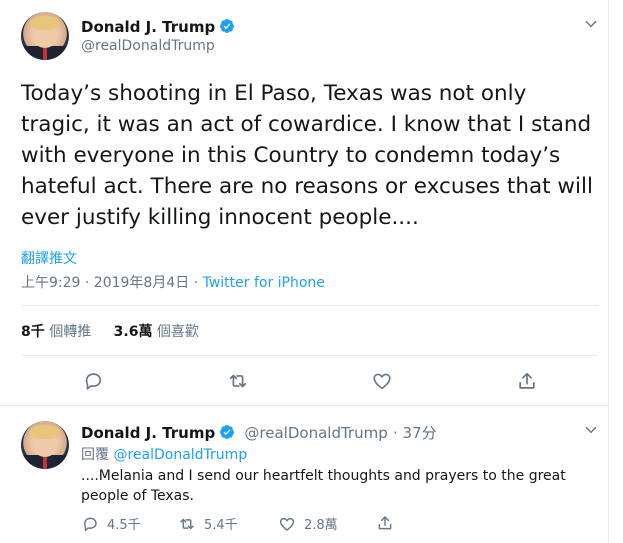 The image size is (623, 543). I want to click on tweet-actions, so click(304, 381).